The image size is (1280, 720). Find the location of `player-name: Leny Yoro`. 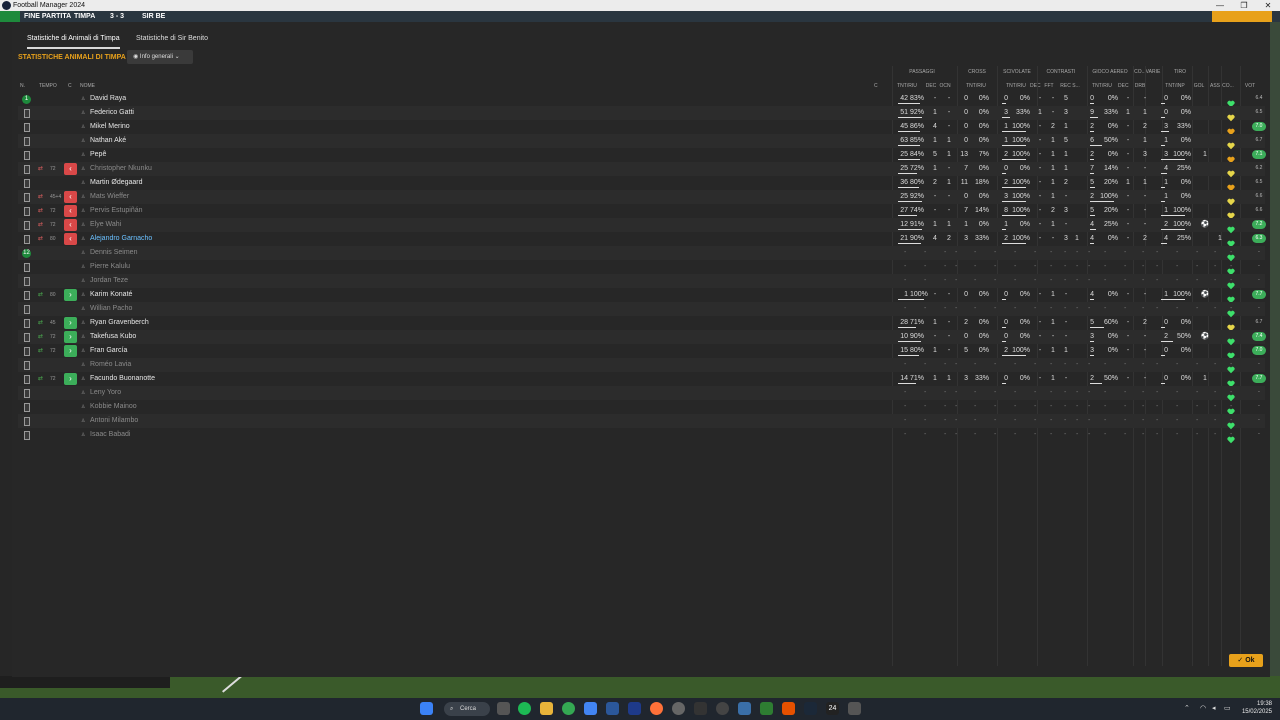

player-name: Leny Yoro is located at coordinates (105, 393).